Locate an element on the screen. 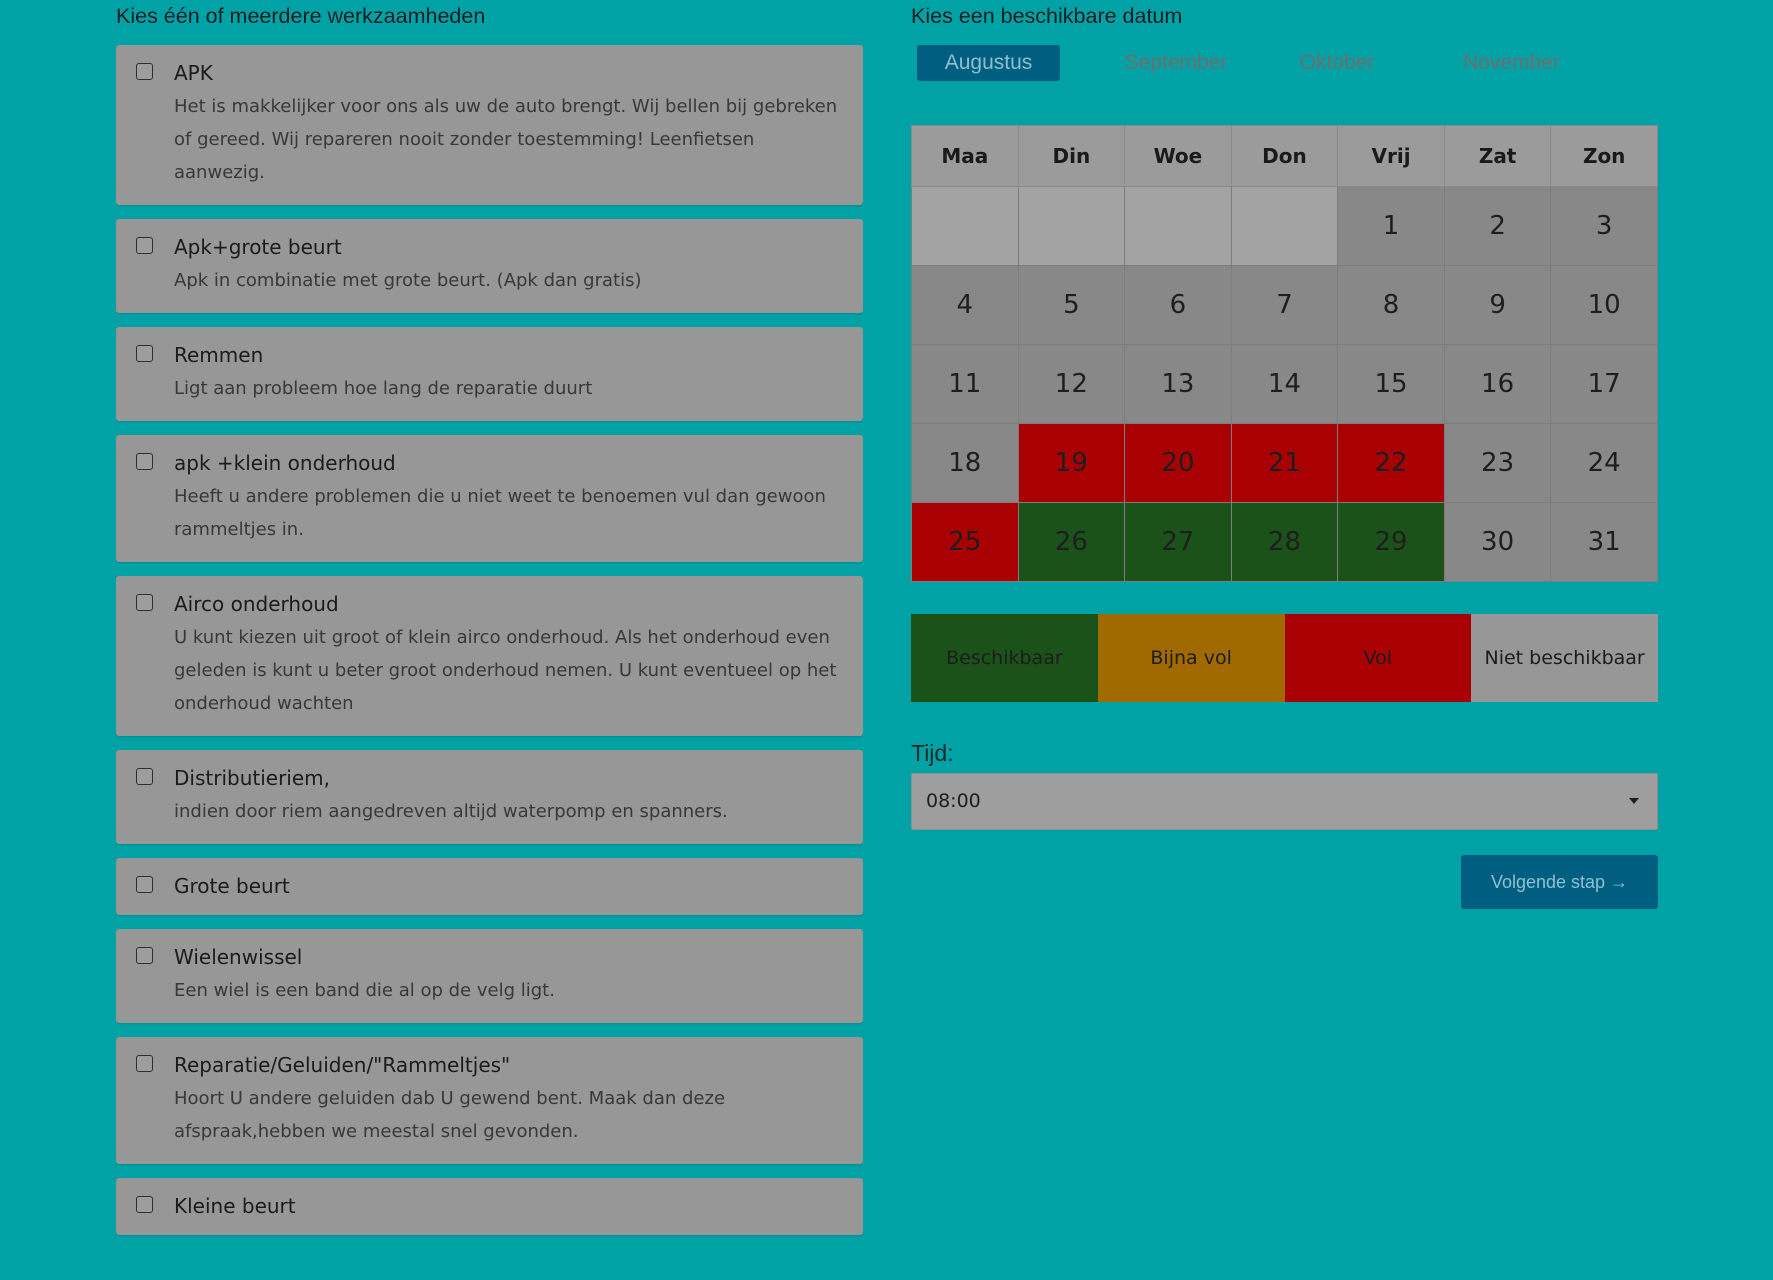 This screenshot has width=1773, height=1280. calendar-weekday-row: Maa Din Woe Don Vrij Zat Zon is located at coordinates (1284, 156).